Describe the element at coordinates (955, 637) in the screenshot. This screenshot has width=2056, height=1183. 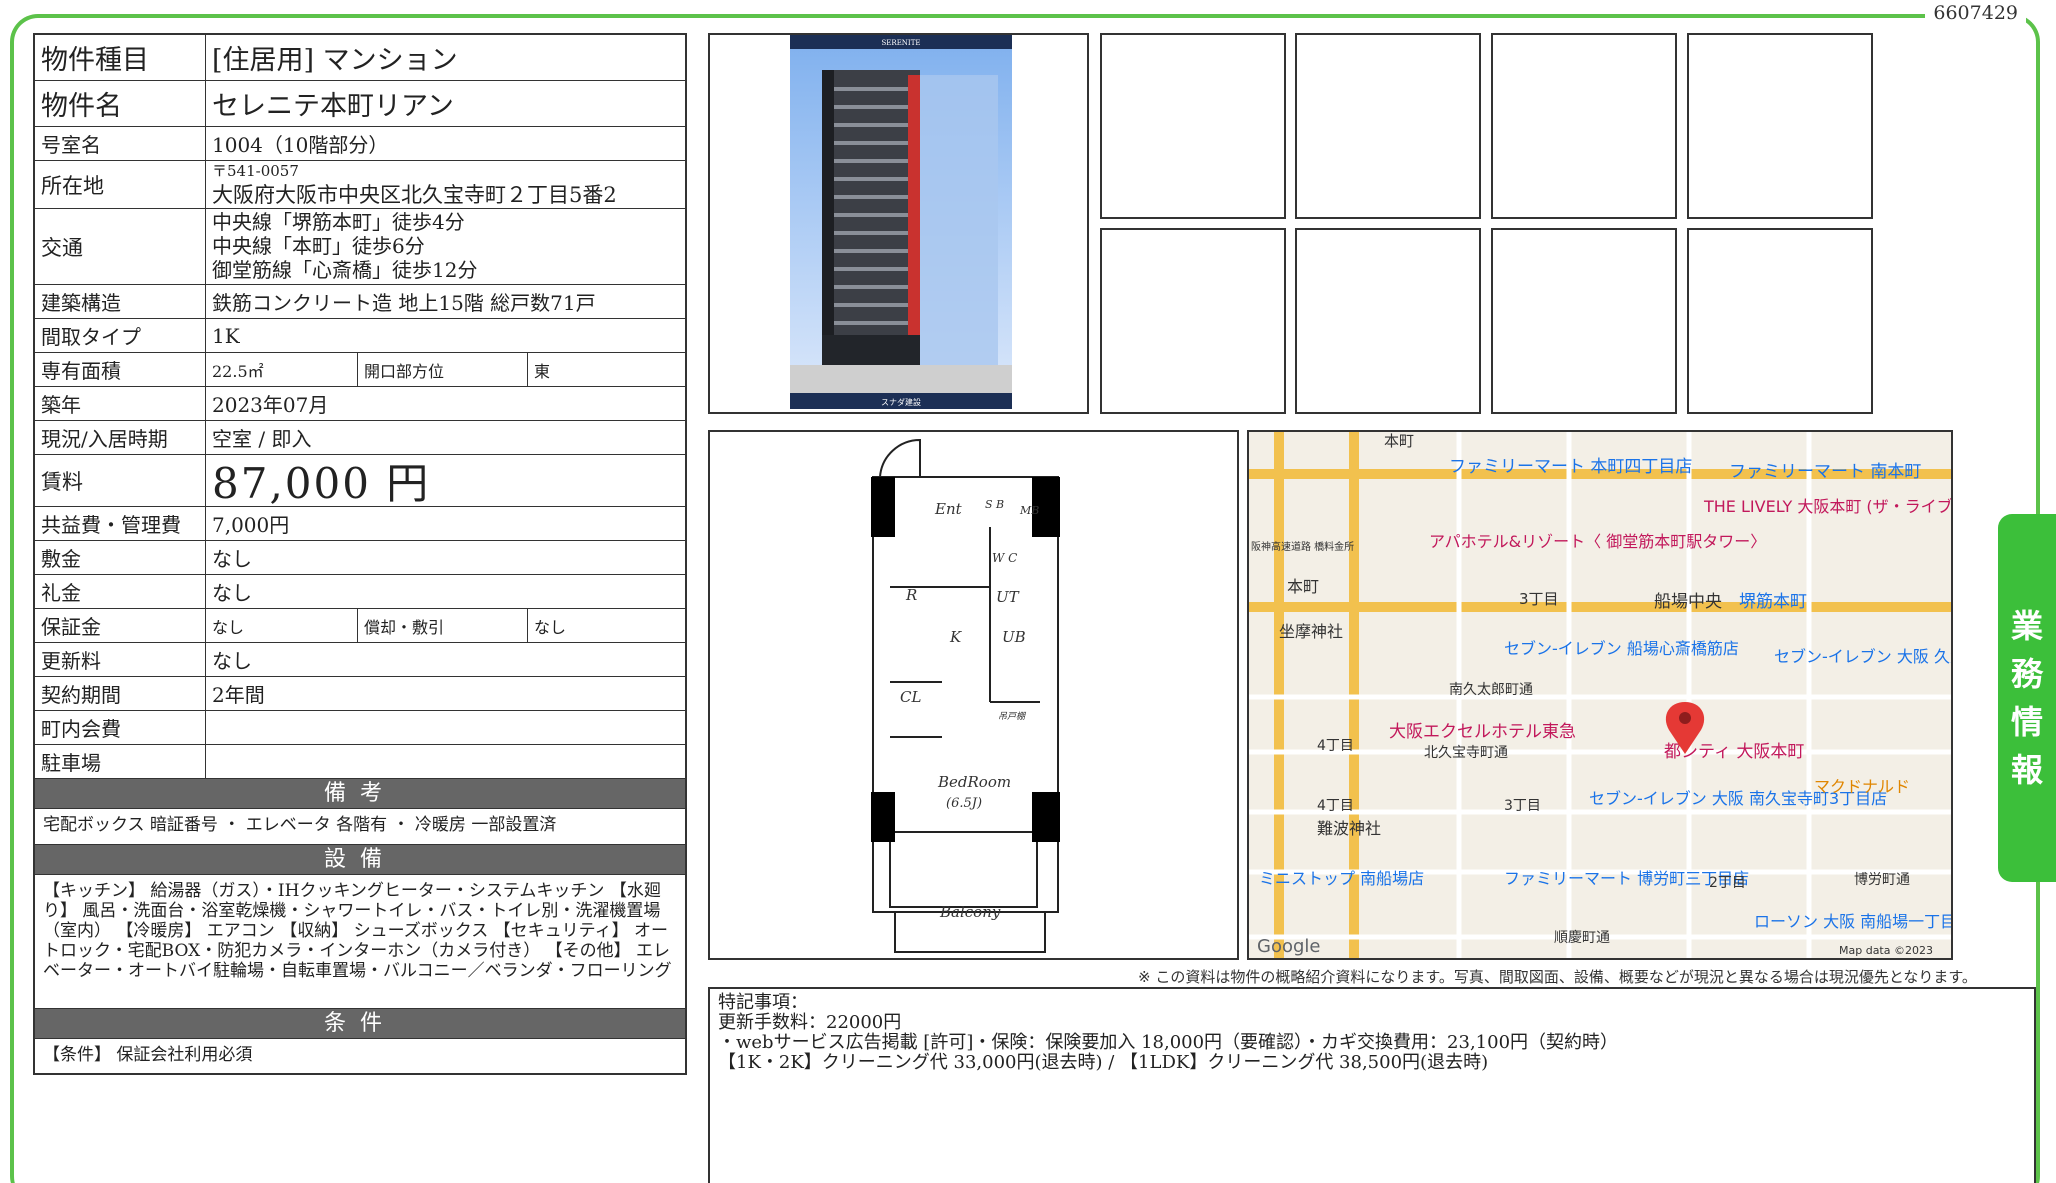
I see `floor-label: K` at that location.